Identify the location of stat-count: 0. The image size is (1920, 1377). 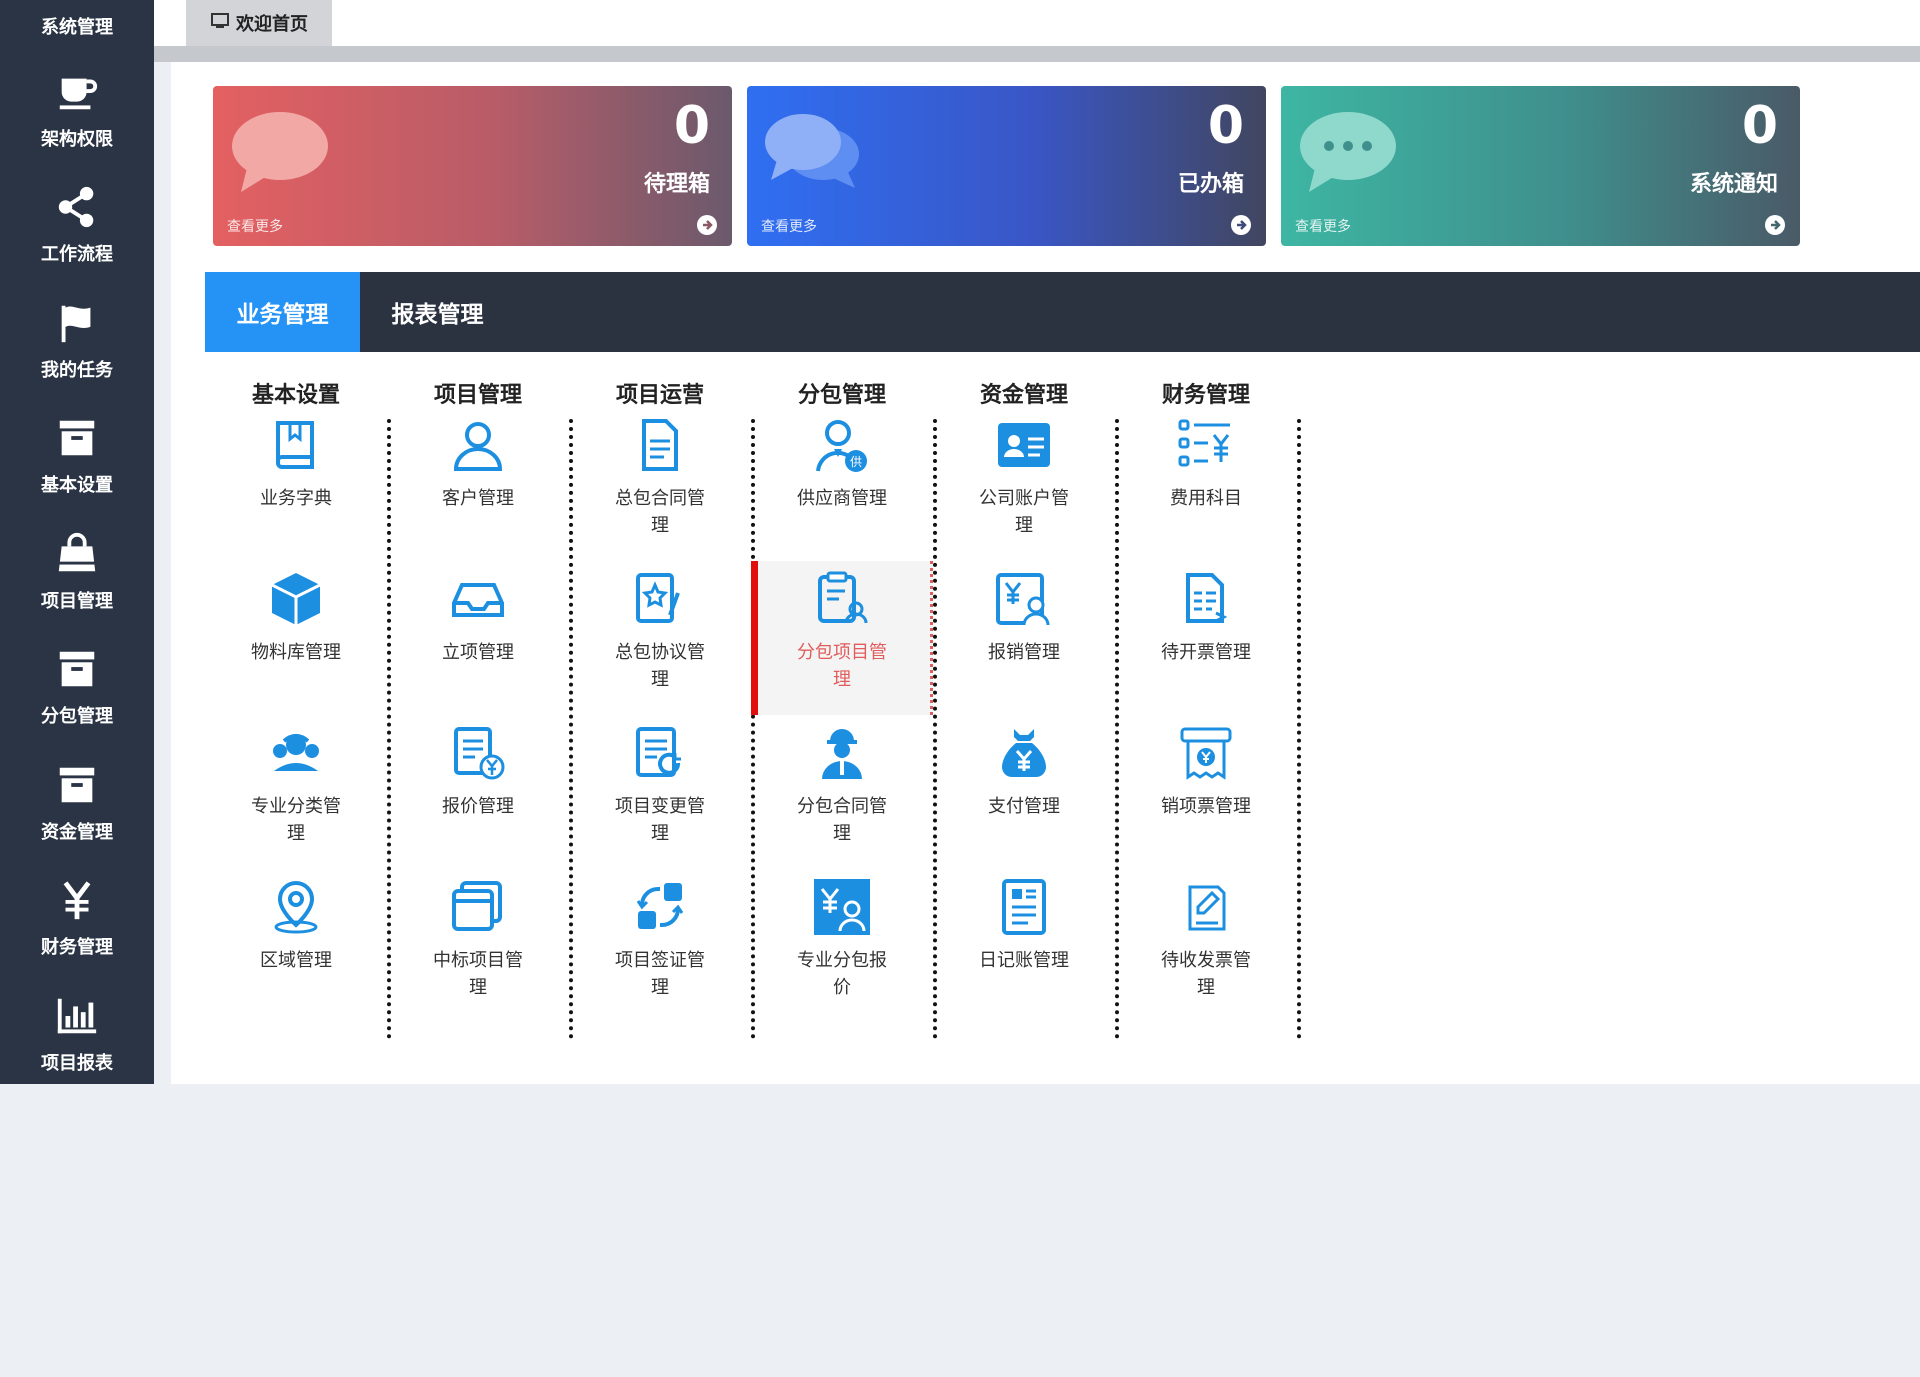
(691, 126).